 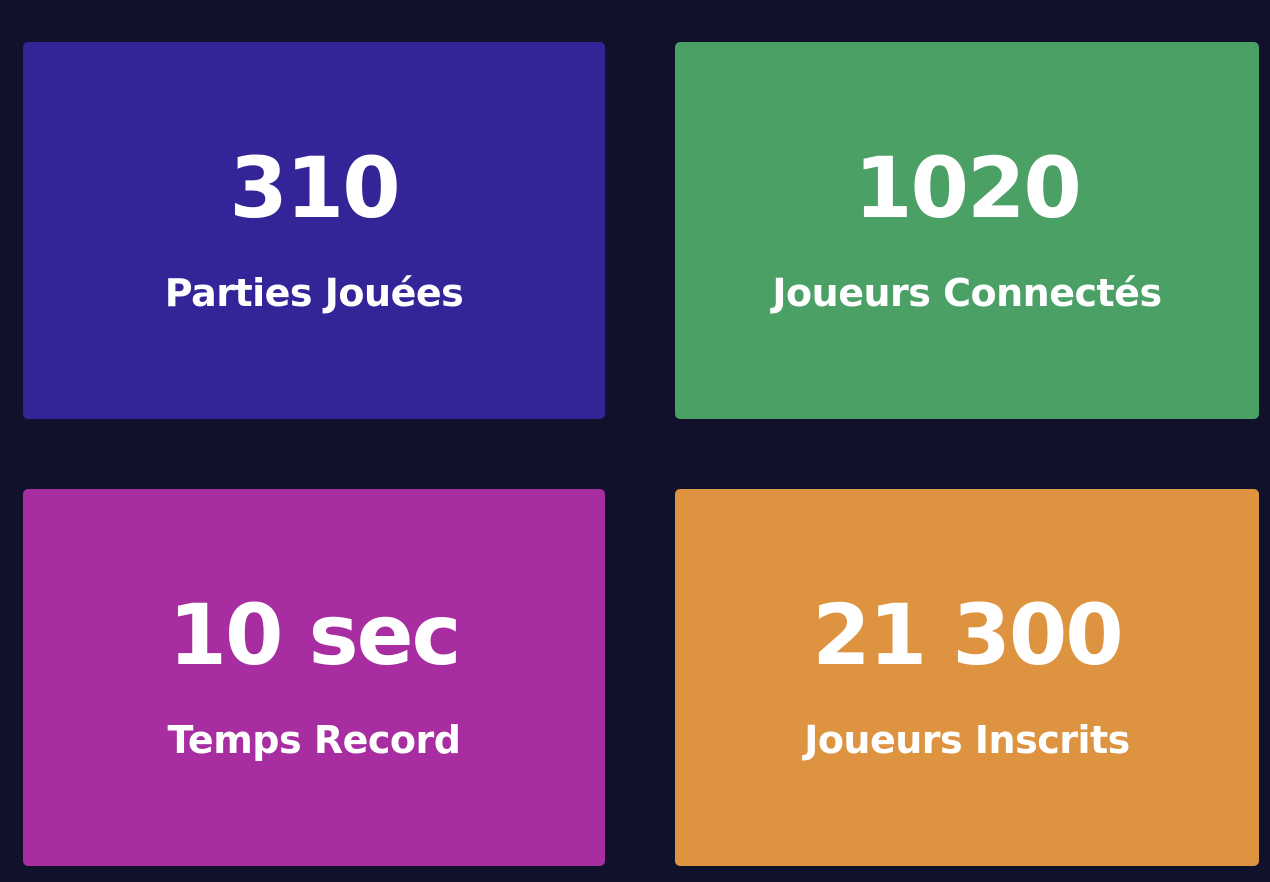 I want to click on stat-value: 1020, so click(x=968, y=188).